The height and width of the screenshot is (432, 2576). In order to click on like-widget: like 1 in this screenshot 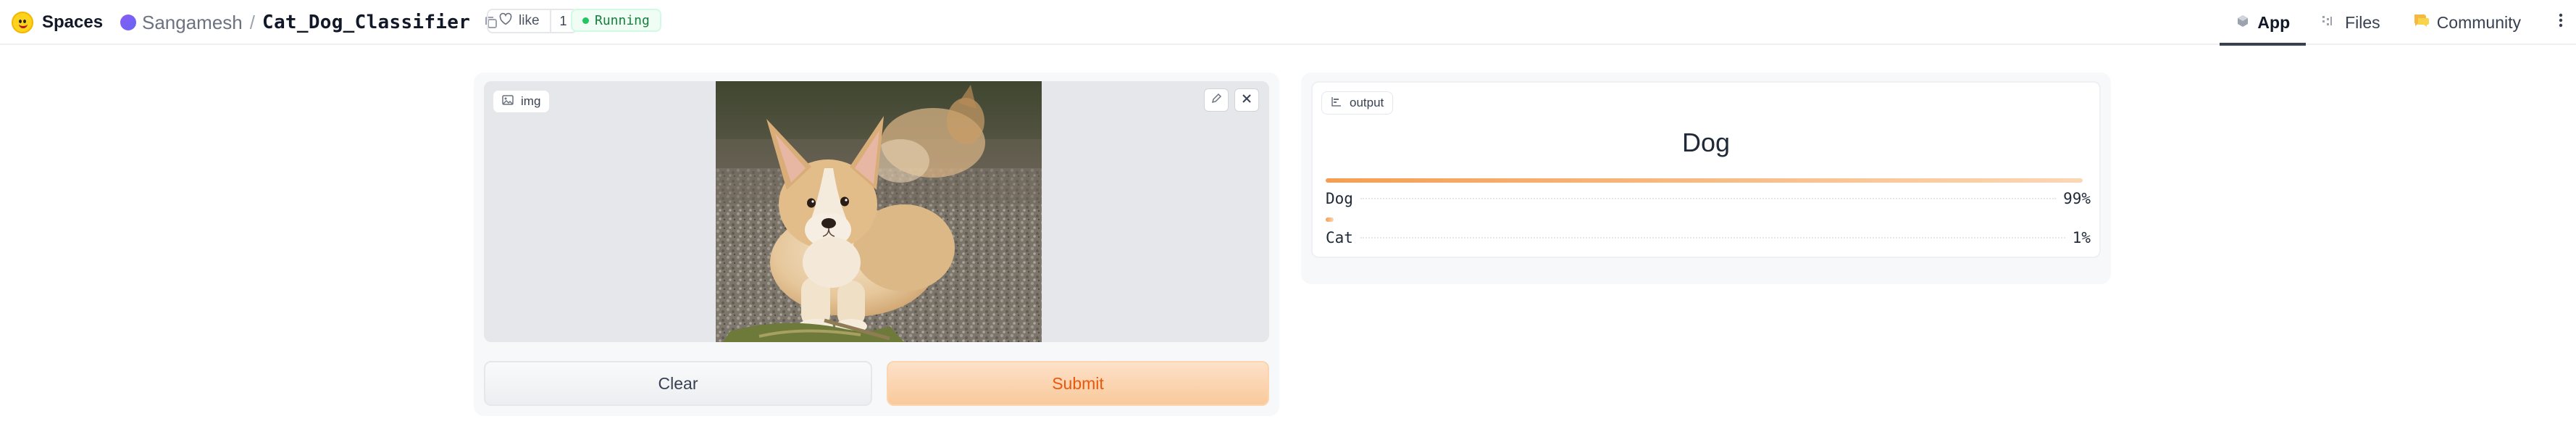, I will do `click(532, 21)`.